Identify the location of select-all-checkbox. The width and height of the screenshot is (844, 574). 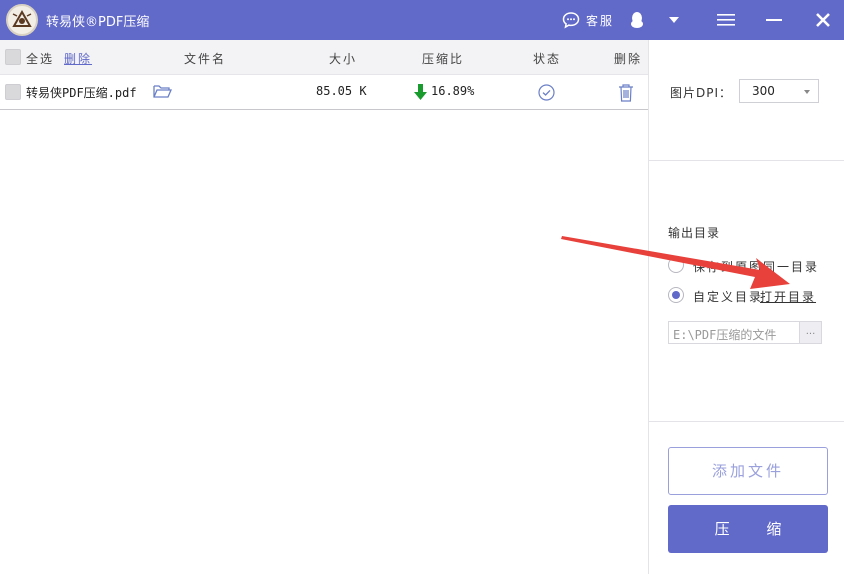
(13, 57).